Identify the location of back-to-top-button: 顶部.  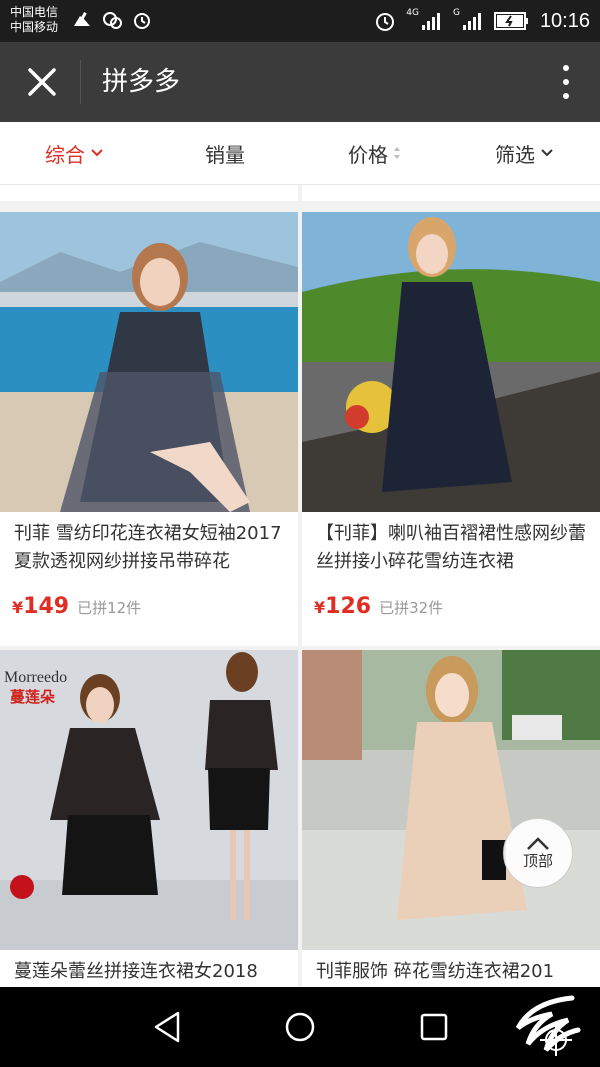
(538, 853).